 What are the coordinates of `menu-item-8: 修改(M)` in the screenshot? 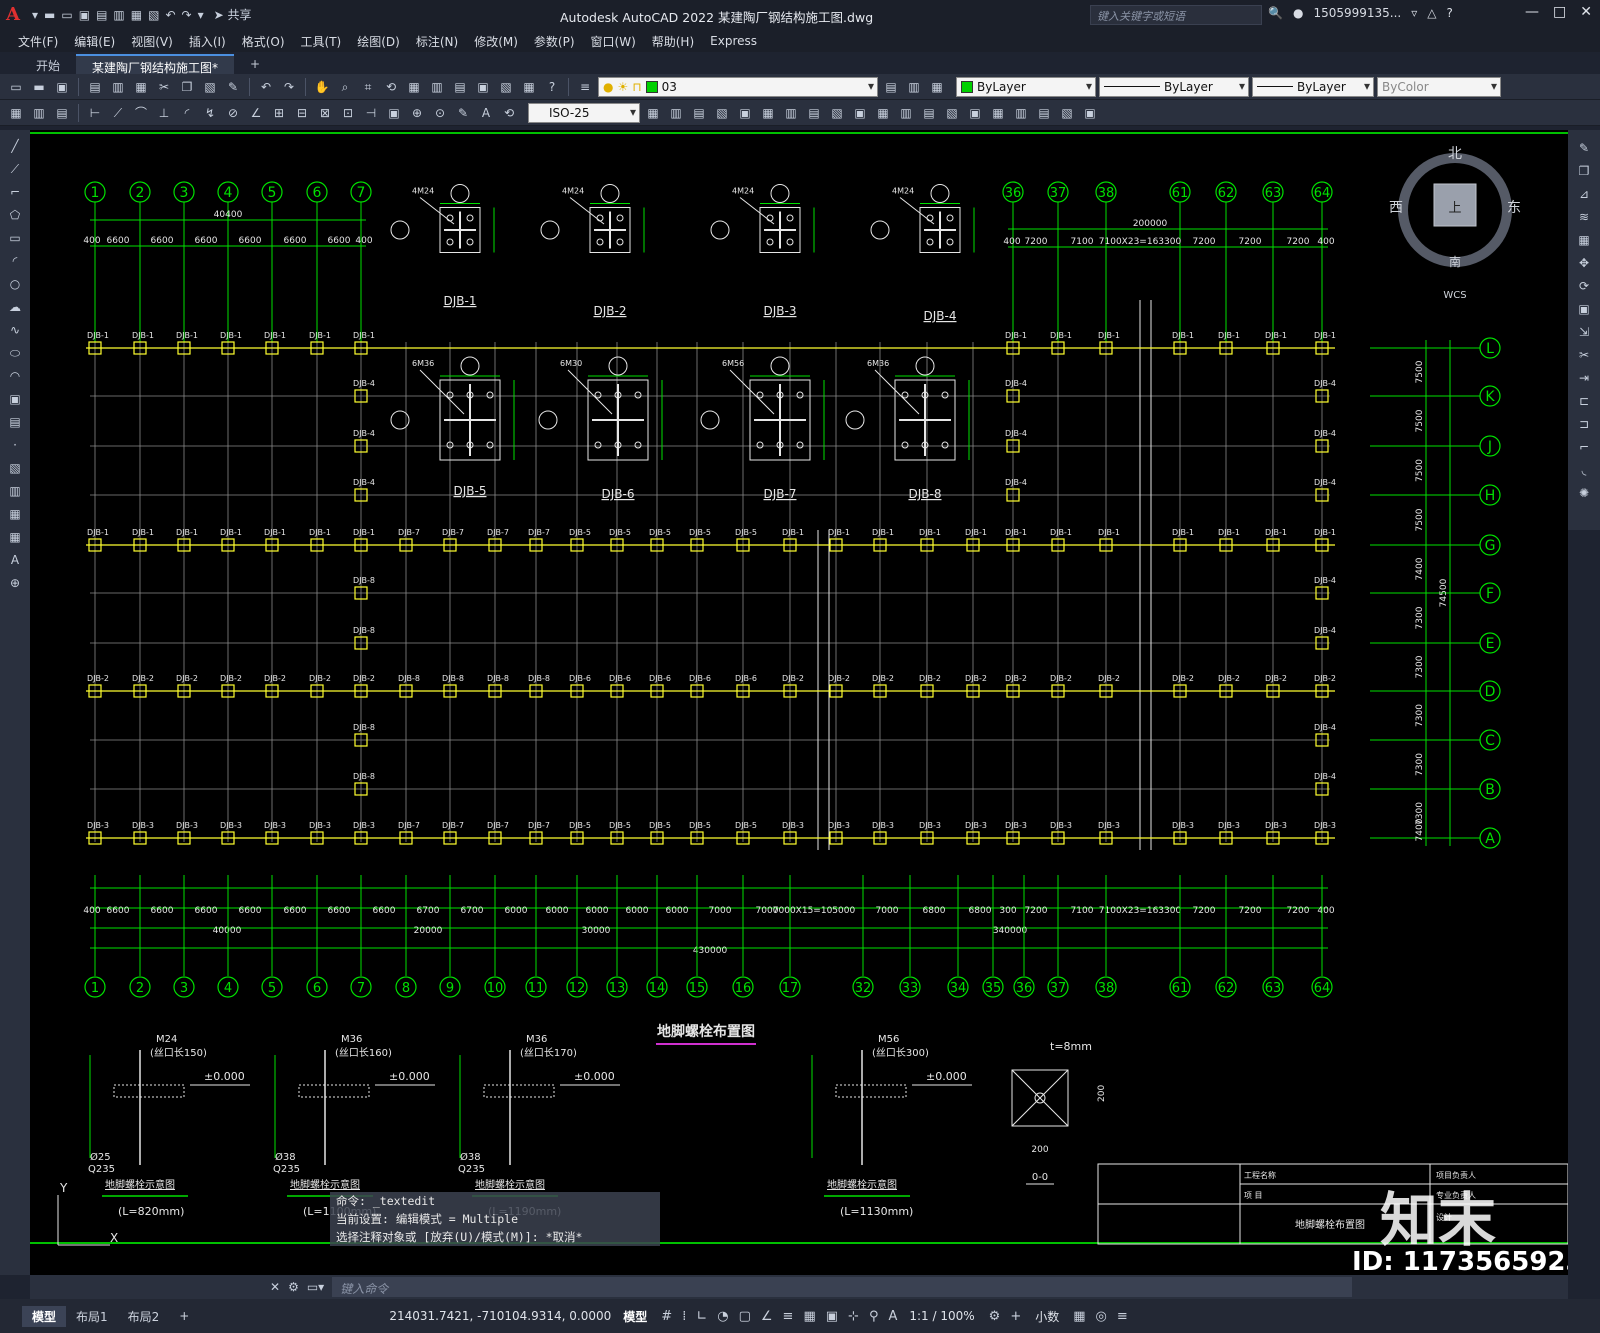 It's located at (502, 41).